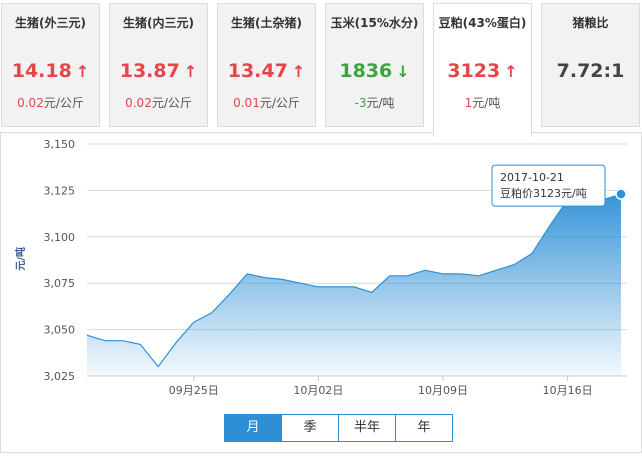 The height and width of the screenshot is (456, 642). I want to click on y-axis-label: 元/吨, so click(20, 259).